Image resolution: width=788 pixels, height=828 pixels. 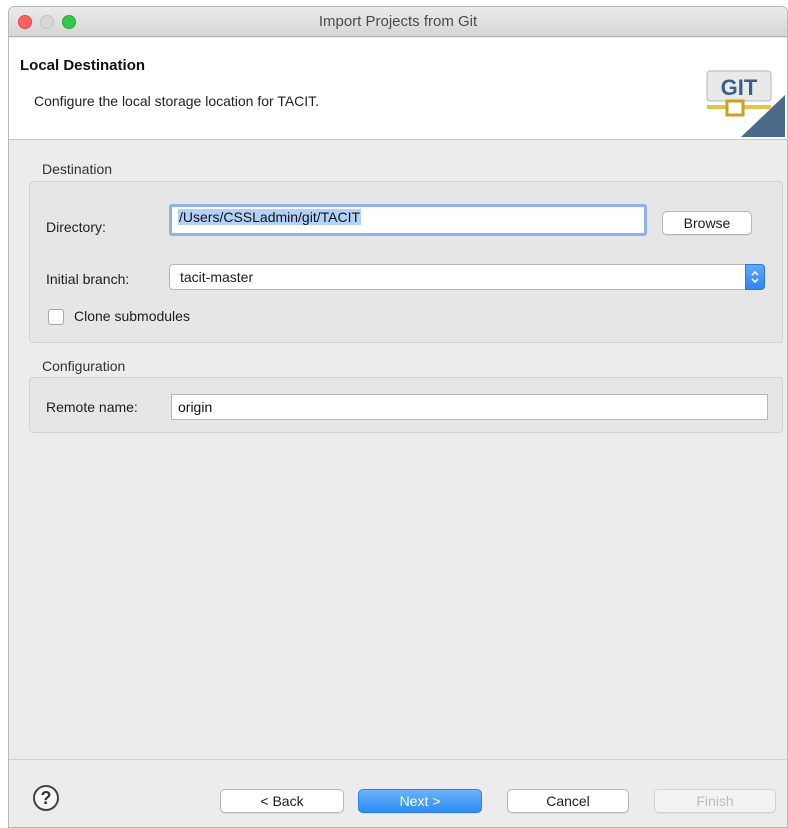 What do you see at coordinates (707, 223) in the screenshot?
I see `browse-button: Browse` at bounding box center [707, 223].